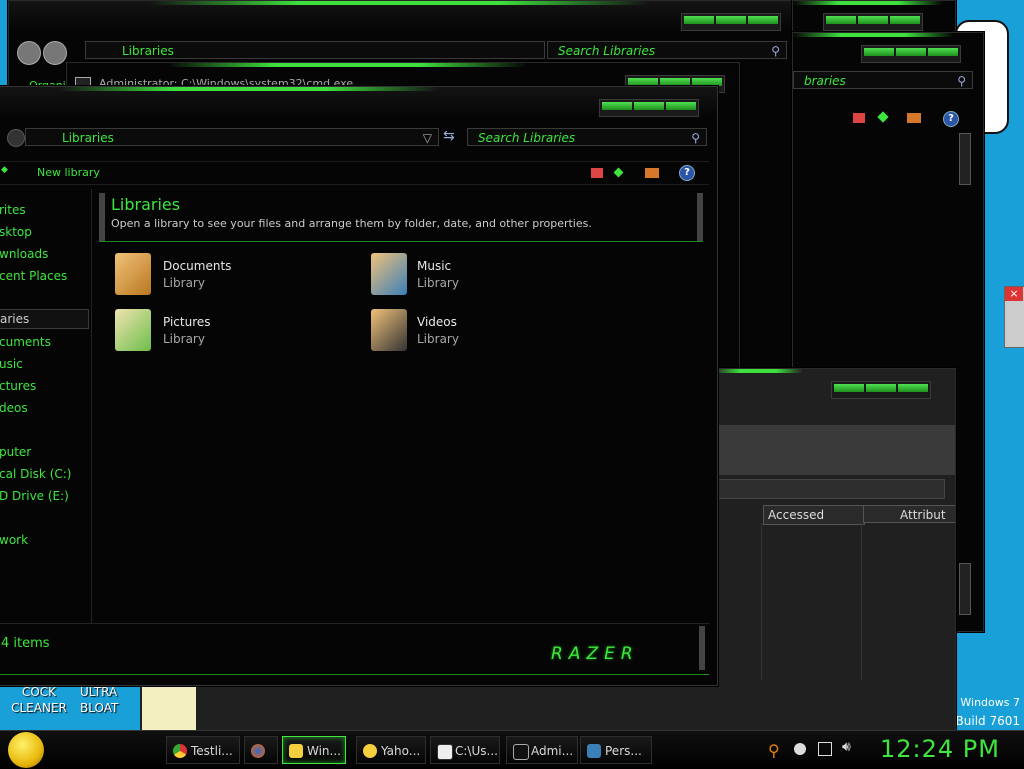 This screenshot has width=1024, height=769. What do you see at coordinates (354, 649) in the screenshot?
I see `status-bar: 4 items RAZER` at bounding box center [354, 649].